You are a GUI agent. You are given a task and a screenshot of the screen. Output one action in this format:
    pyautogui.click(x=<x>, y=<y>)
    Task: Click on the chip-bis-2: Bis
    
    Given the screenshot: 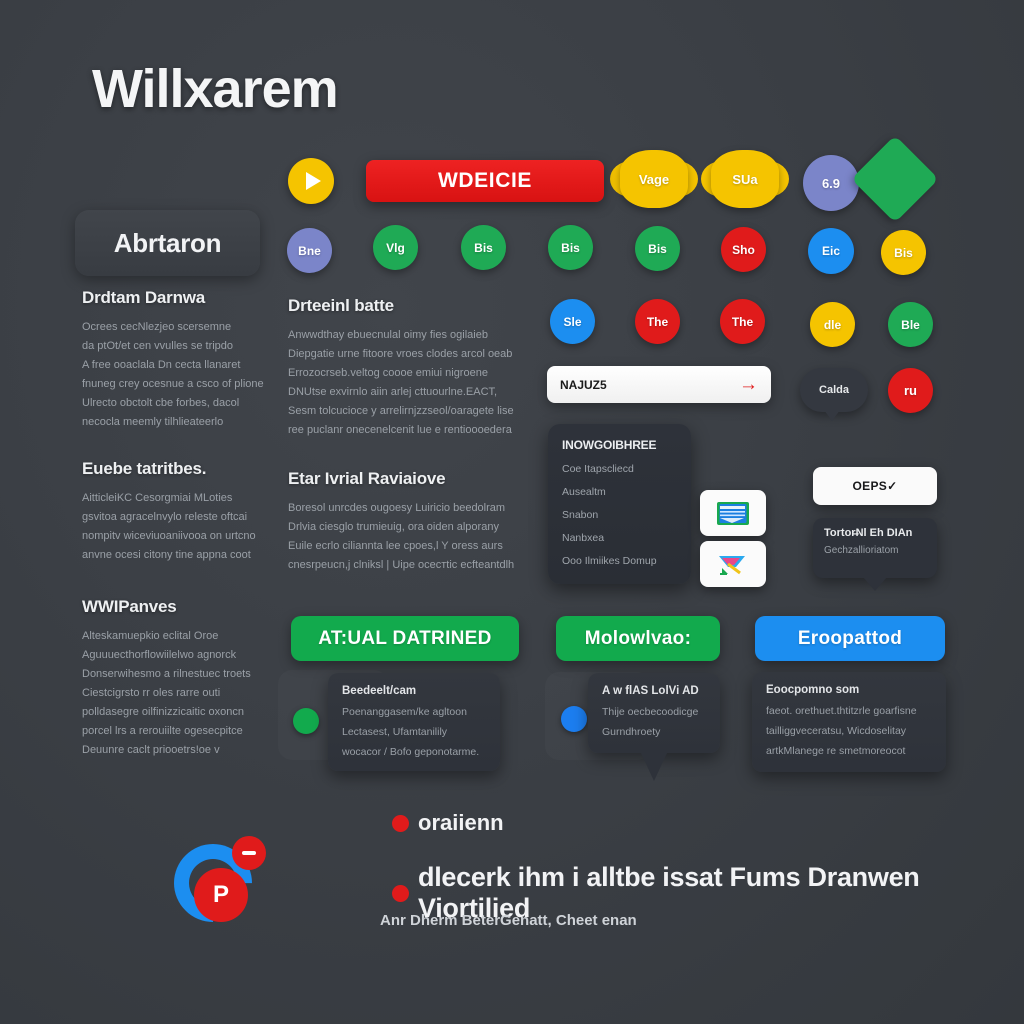 What is the action you would take?
    pyautogui.click(x=570, y=247)
    